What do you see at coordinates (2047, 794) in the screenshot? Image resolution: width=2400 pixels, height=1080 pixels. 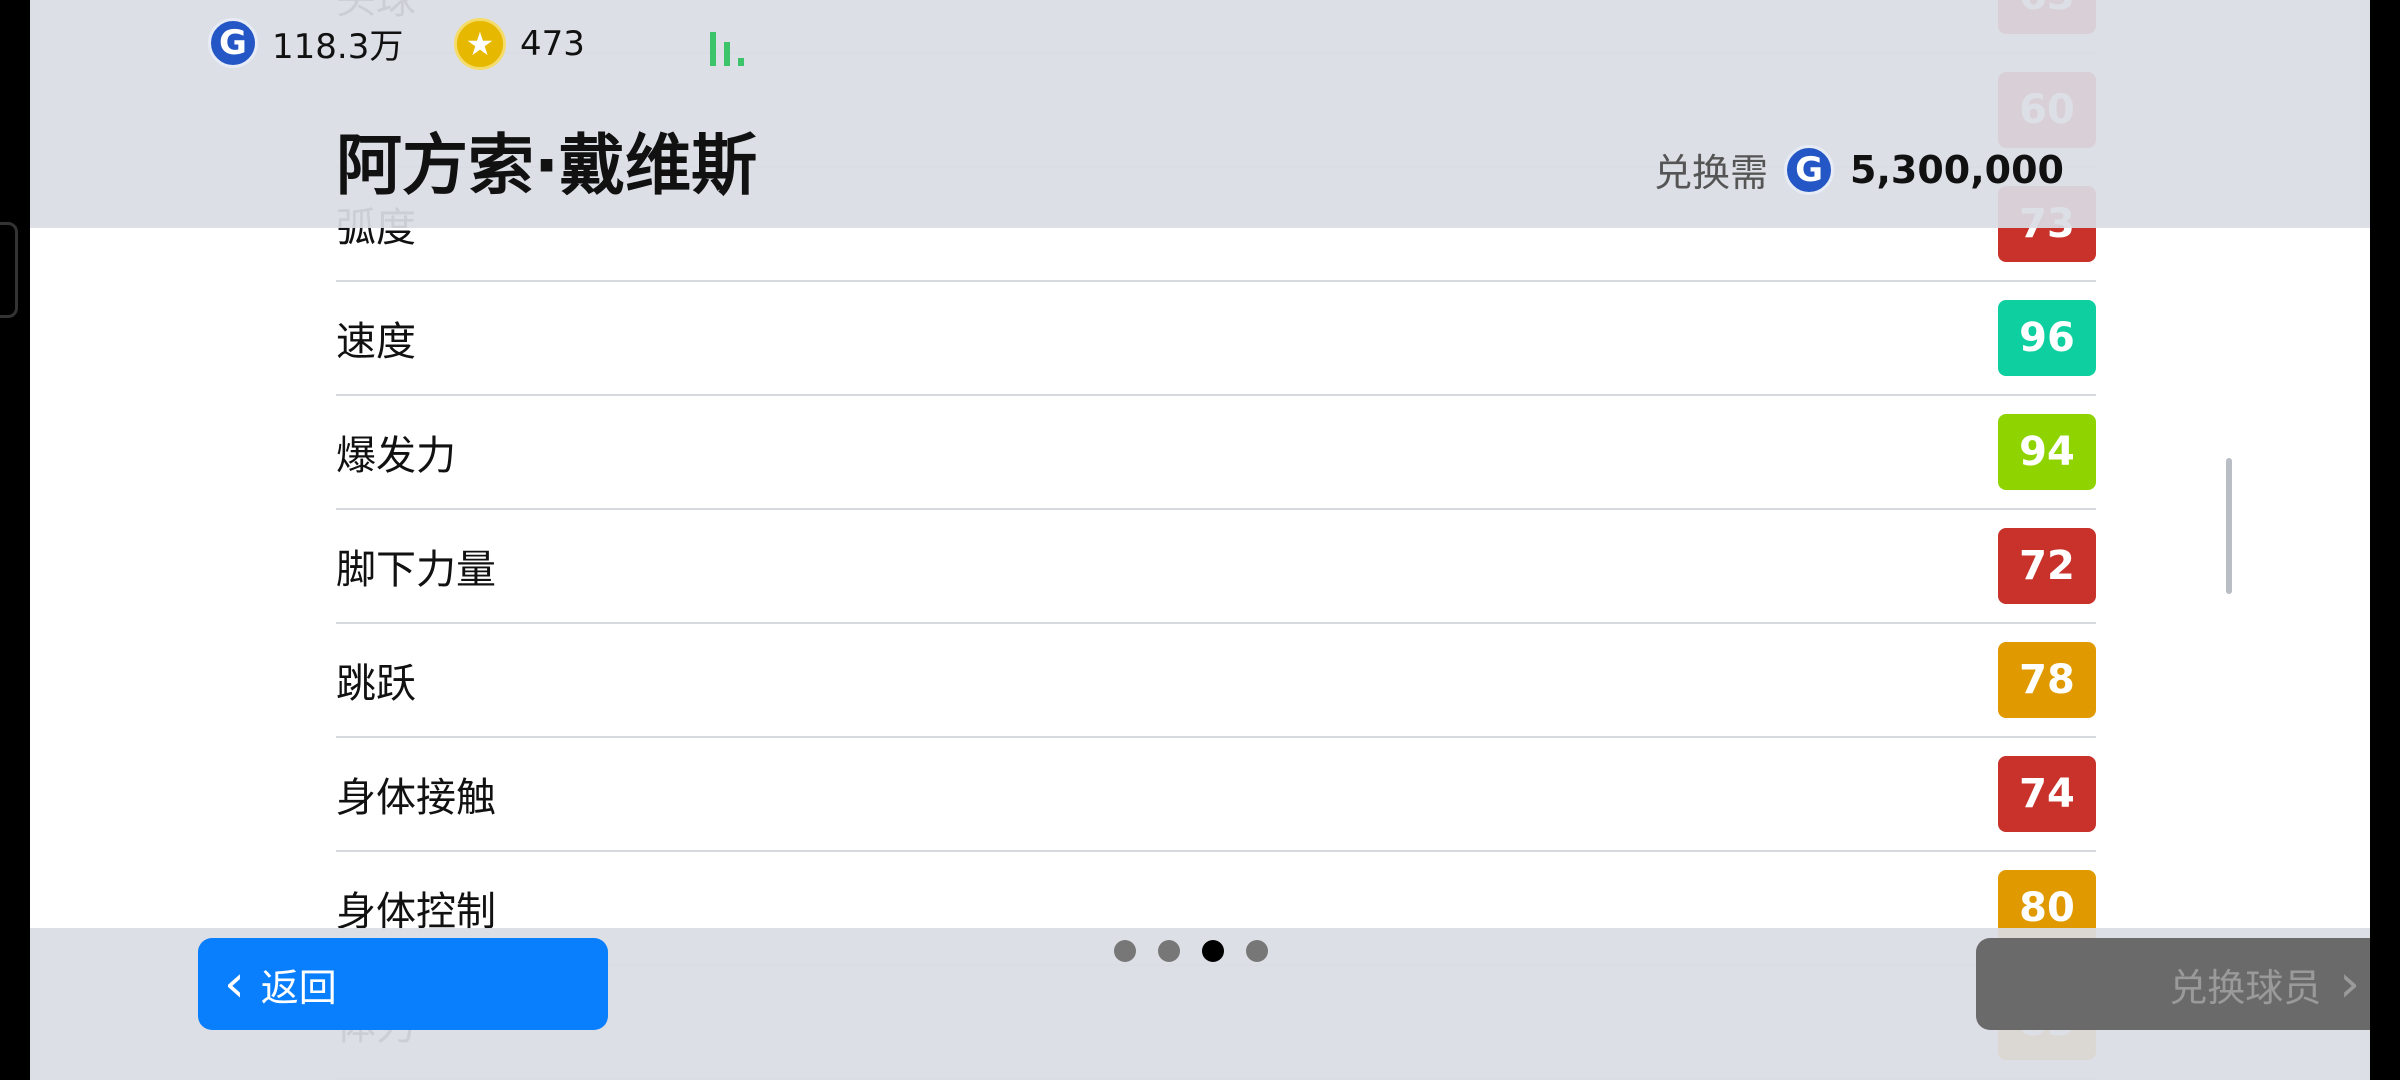 I see `stat-value-badge: 74` at bounding box center [2047, 794].